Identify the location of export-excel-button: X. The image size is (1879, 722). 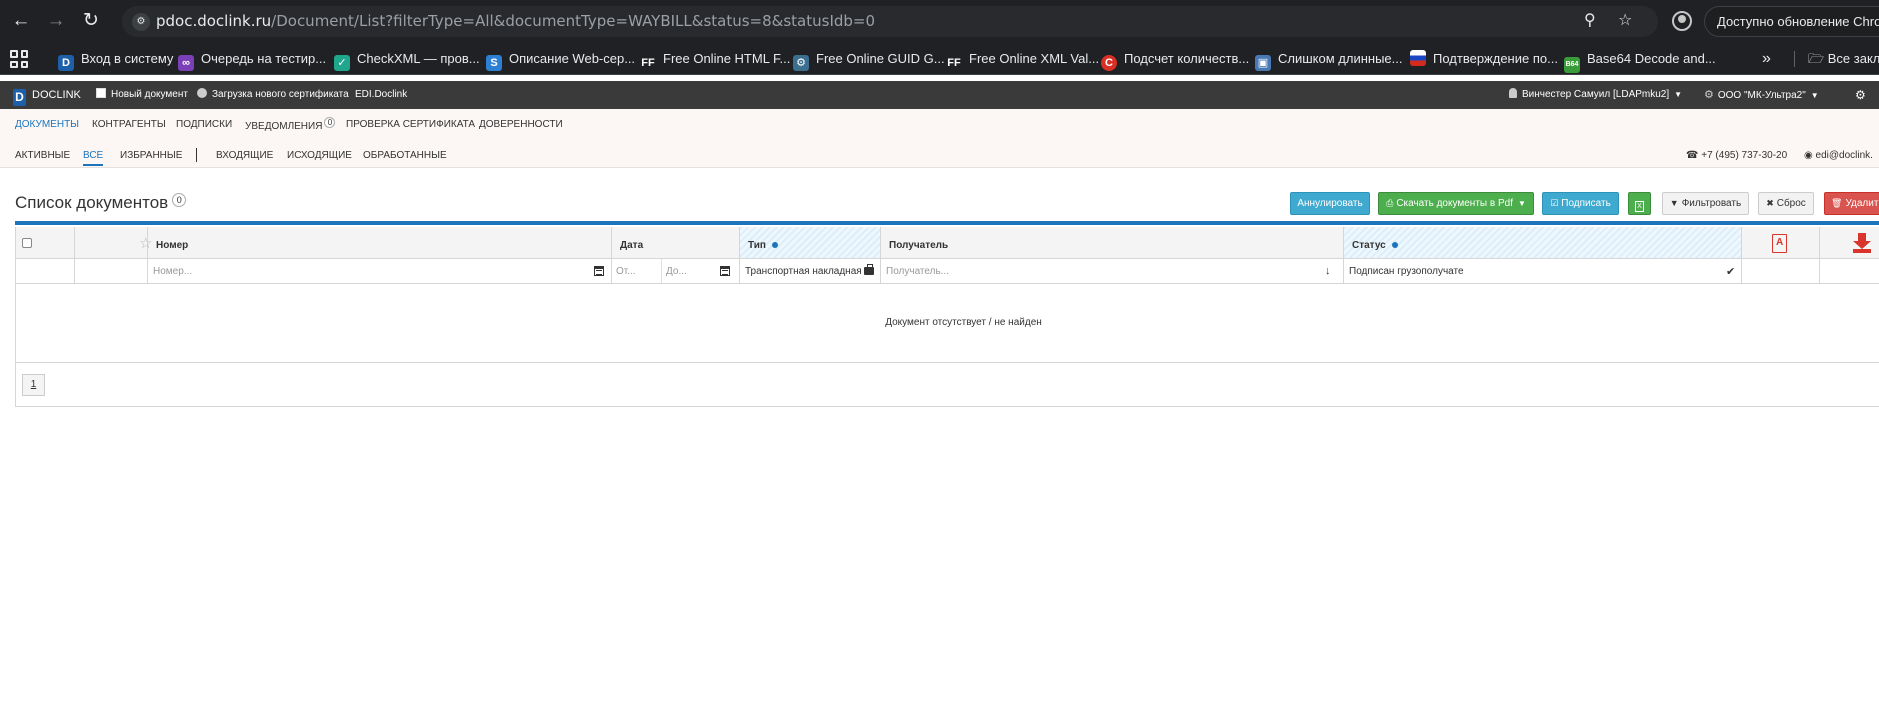
(1639, 203).